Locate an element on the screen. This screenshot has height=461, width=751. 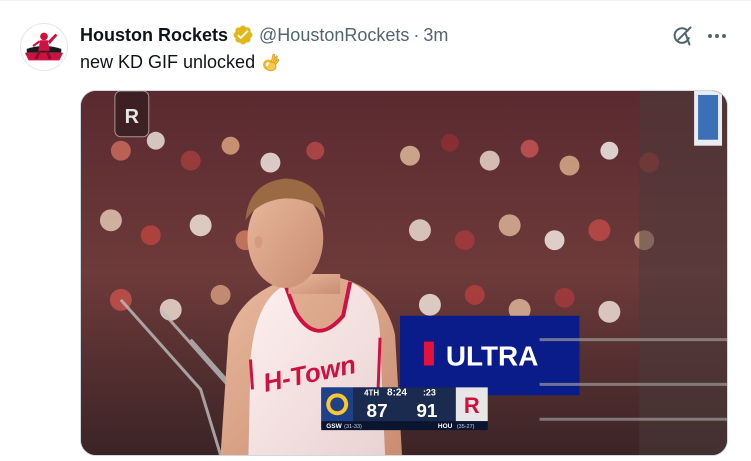
scoreboard-home-score: 91 is located at coordinates (426, 411).